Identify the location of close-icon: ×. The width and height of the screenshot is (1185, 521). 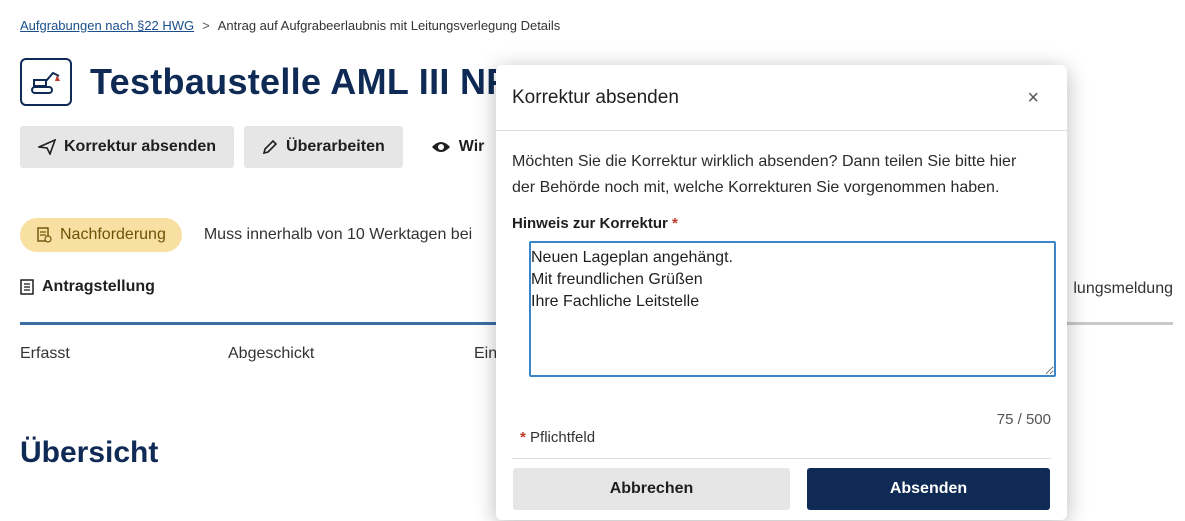
(1033, 98).